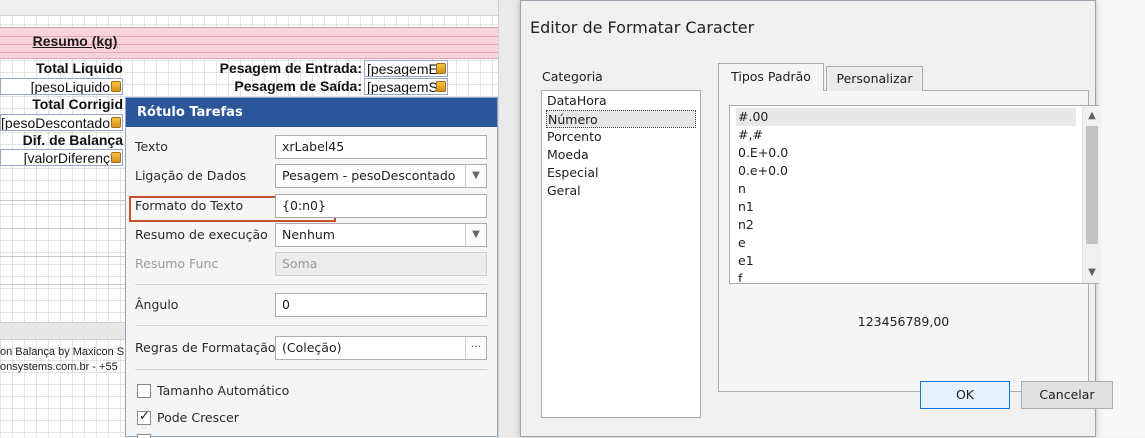 This screenshot has width=1145, height=438. Describe the element at coordinates (61, 68) in the screenshot. I see `total-liquido-label: Total Liquido` at that location.